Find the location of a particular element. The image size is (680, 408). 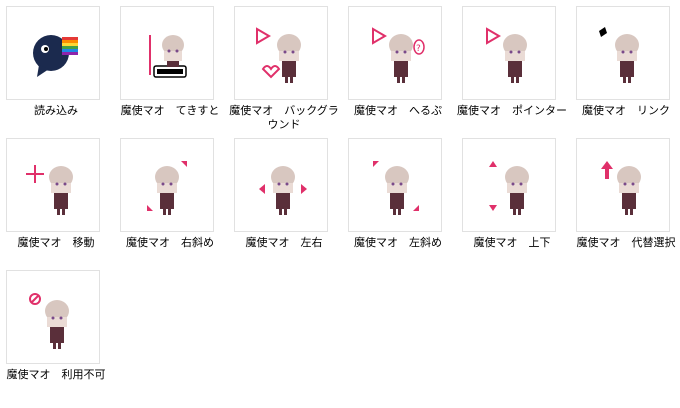

move-cursor-icon is located at coordinates (49, 190).